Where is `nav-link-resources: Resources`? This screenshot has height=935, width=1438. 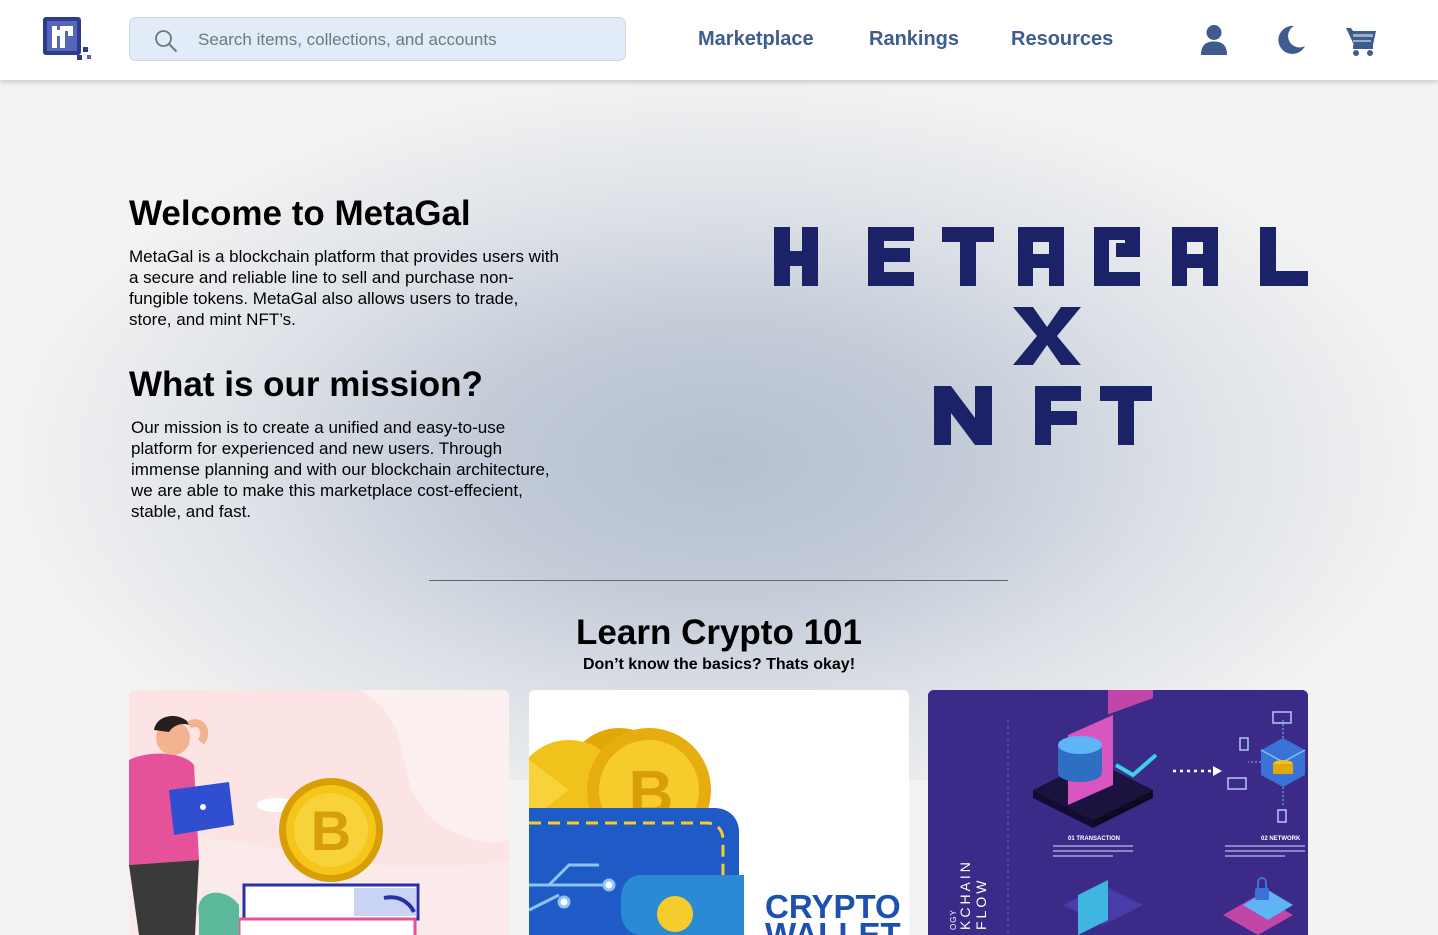 nav-link-resources: Resources is located at coordinates (1062, 39).